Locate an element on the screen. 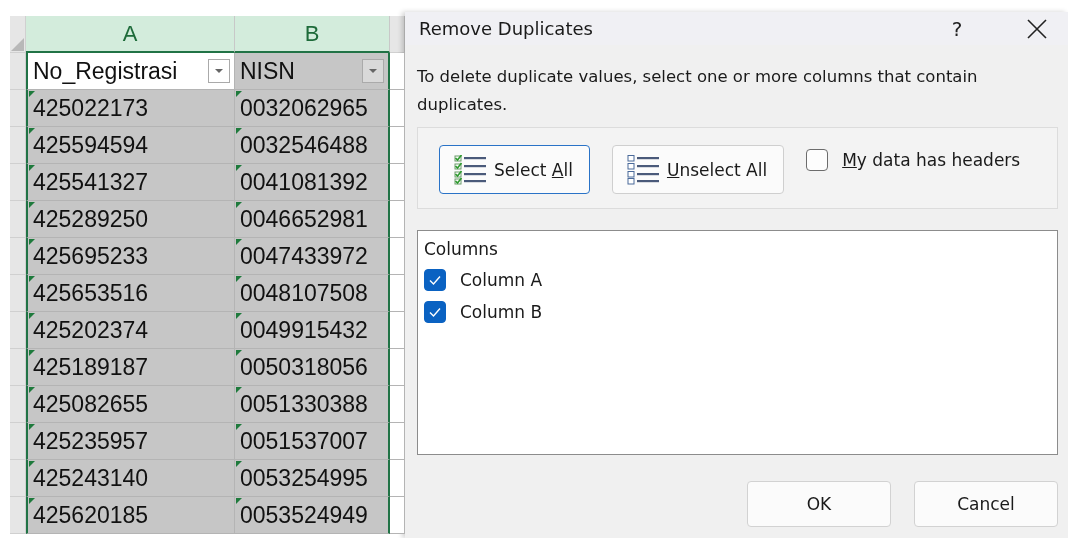  cancel-button: Cancel is located at coordinates (986, 504).